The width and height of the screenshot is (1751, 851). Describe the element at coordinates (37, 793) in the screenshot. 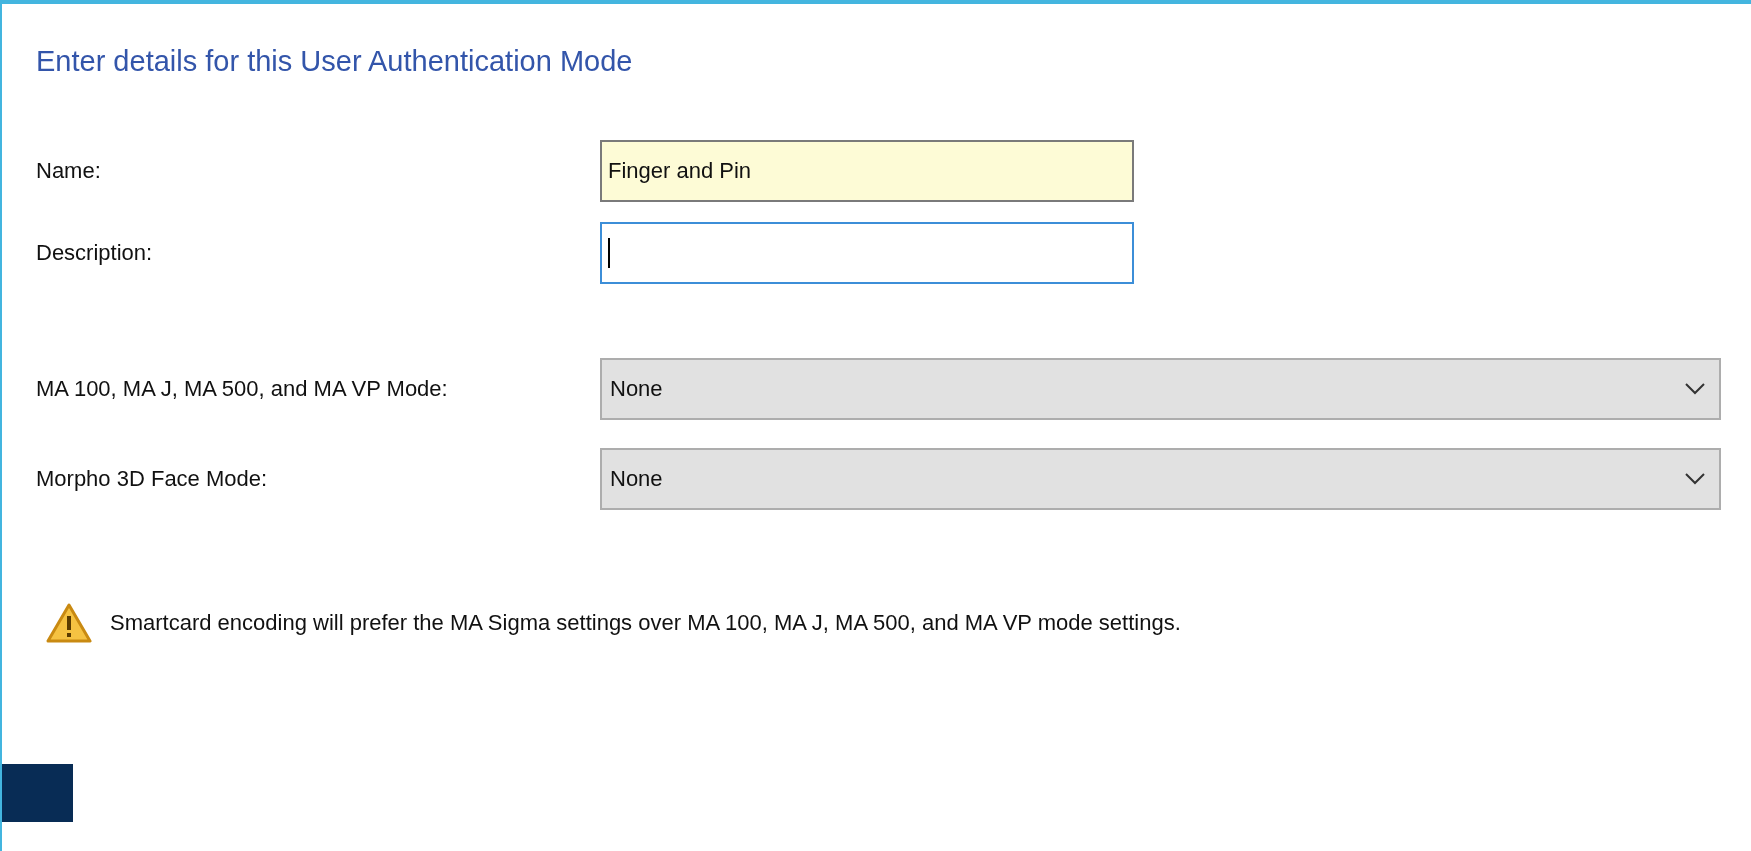

I see `corner-block` at that location.